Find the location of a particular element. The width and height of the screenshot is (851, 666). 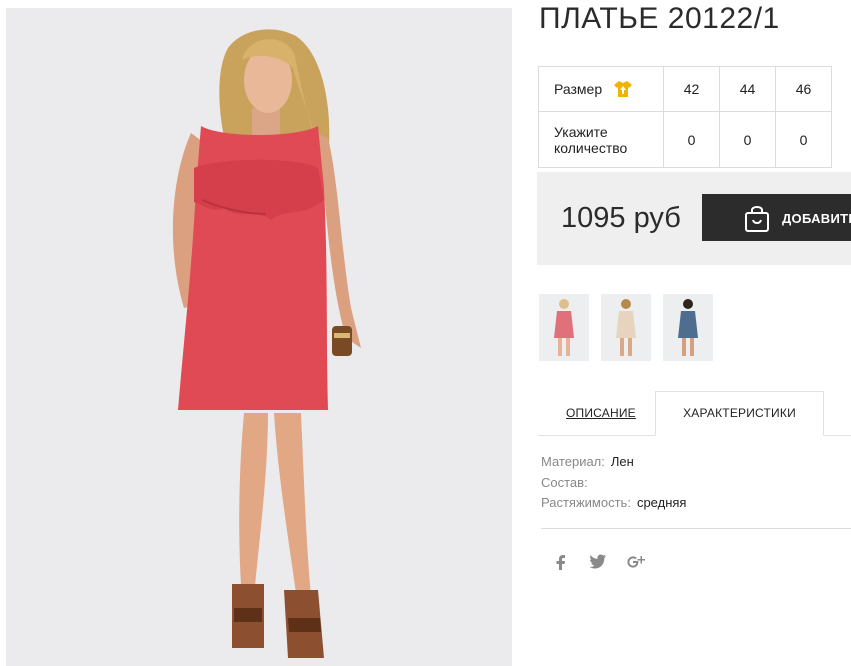

shopping-bag-icon is located at coordinates (757, 219).